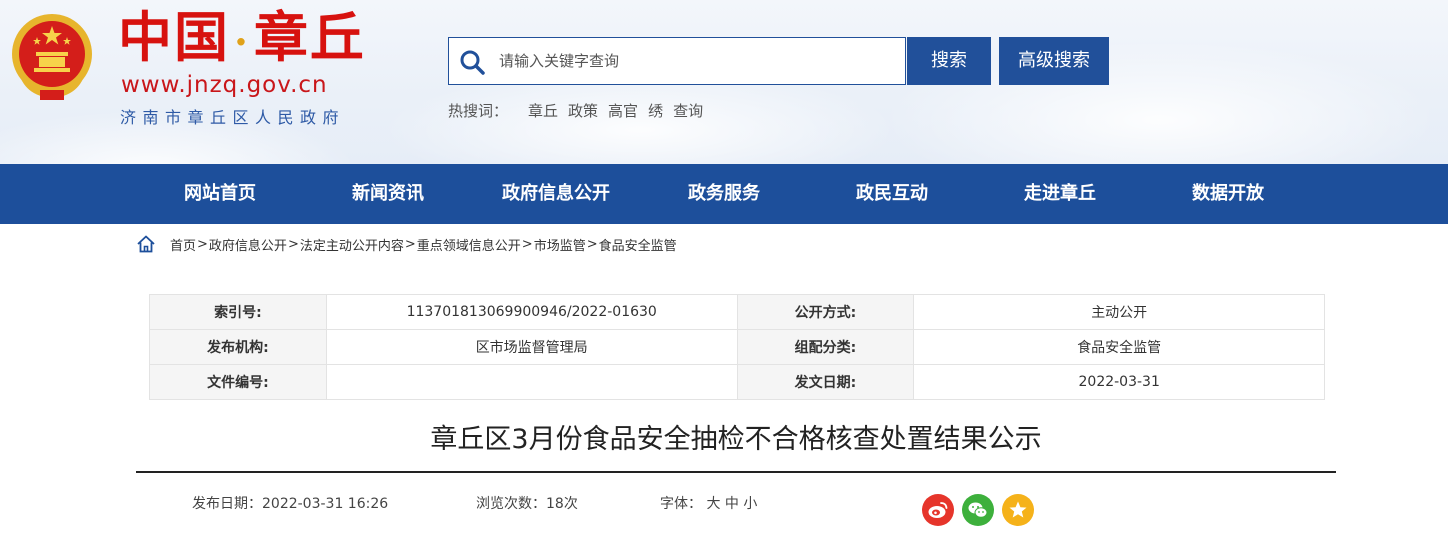 Image resolution: width=1448 pixels, height=534 pixels. Describe the element at coordinates (1119, 382) in the screenshot. I see `issue-date-value: 2022-03-31` at that location.